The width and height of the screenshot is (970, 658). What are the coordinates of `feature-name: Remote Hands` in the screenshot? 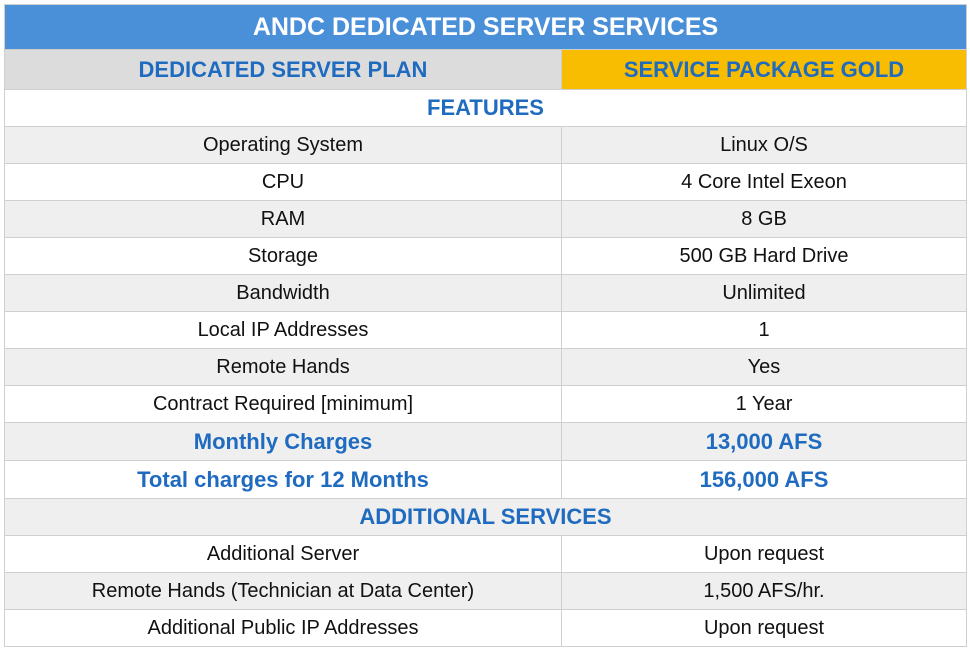 It's located at (283, 367).